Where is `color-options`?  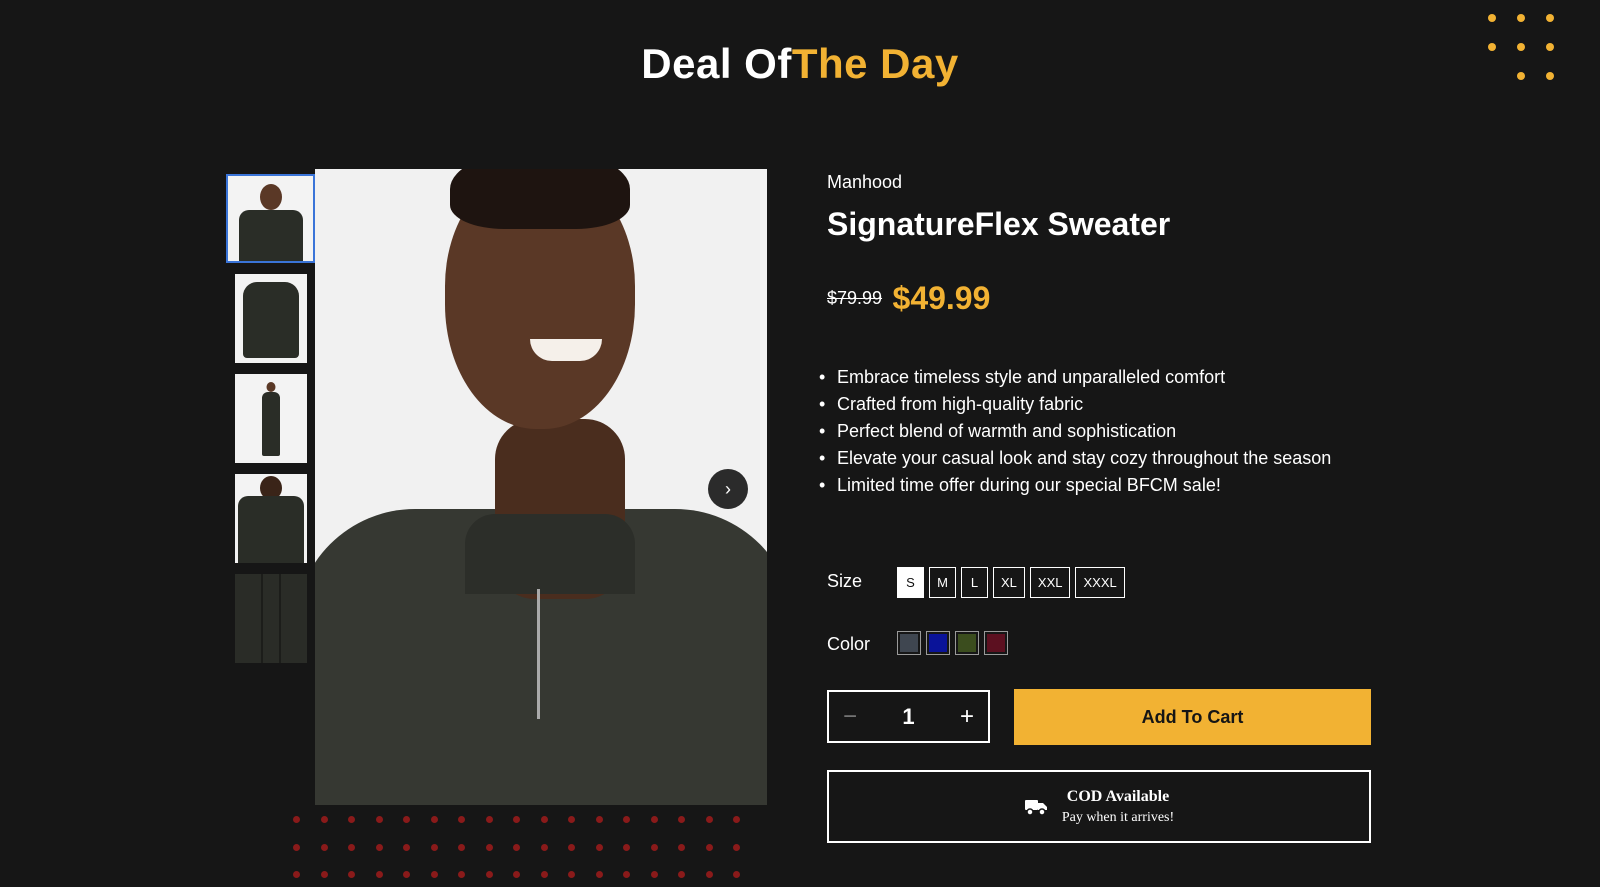
color-options is located at coordinates (952, 643).